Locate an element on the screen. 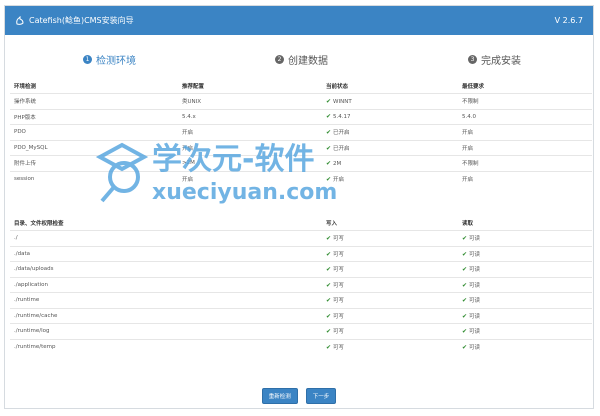 The width and height of the screenshot is (600, 416). env-item: PDO is located at coordinates (94, 132).